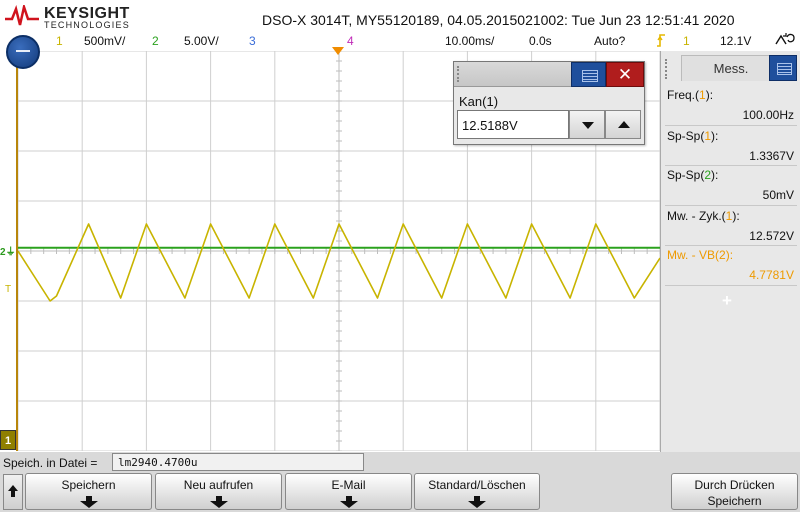  I want to click on ch1-scale: 500mV/, so click(104, 41).